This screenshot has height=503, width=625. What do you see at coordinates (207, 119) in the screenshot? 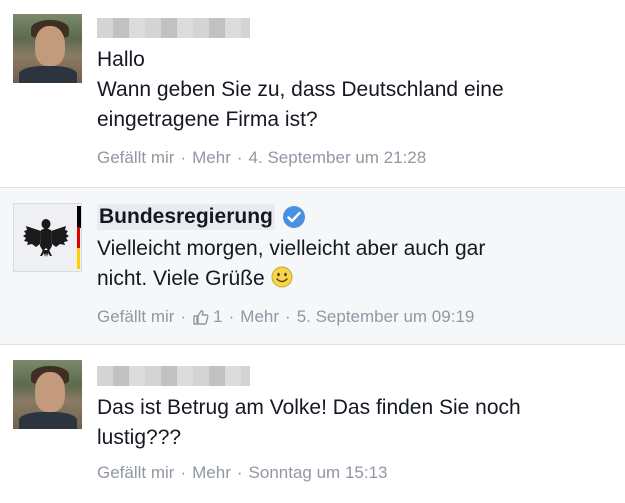
I see `comment-line: eingetragene Firma ist?` at bounding box center [207, 119].